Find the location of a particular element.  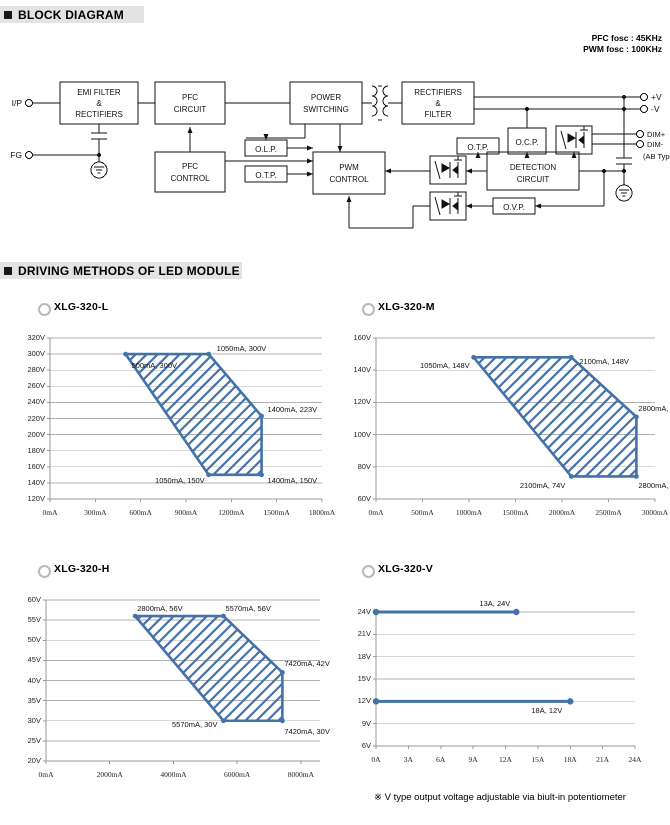

opto-glyph-ovp is located at coordinates (448, 204).